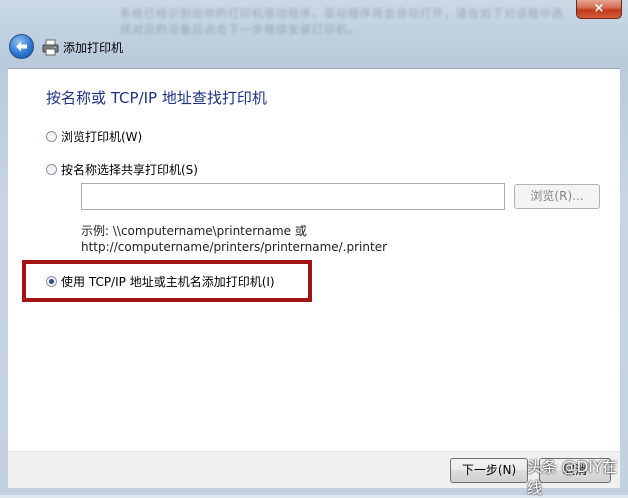 This screenshot has height=498, width=628. What do you see at coordinates (102, 137) in the screenshot?
I see `option-browse-label: 浏览打印机(W)` at bounding box center [102, 137].